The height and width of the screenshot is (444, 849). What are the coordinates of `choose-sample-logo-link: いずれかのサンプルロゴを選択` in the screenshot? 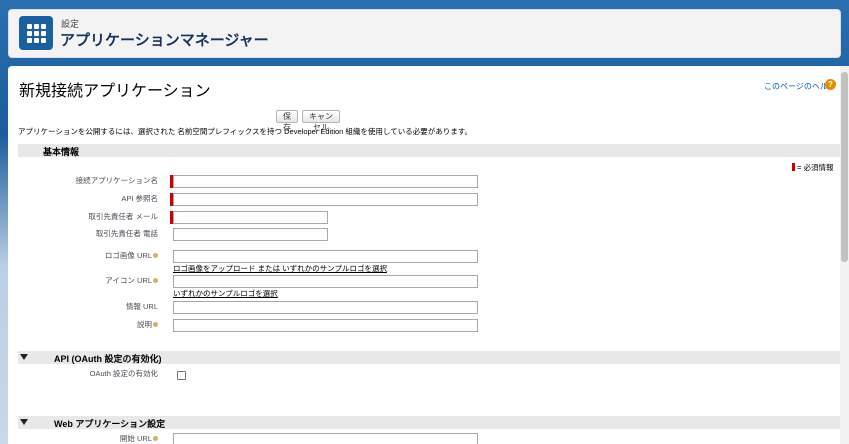 It's located at (334, 268).